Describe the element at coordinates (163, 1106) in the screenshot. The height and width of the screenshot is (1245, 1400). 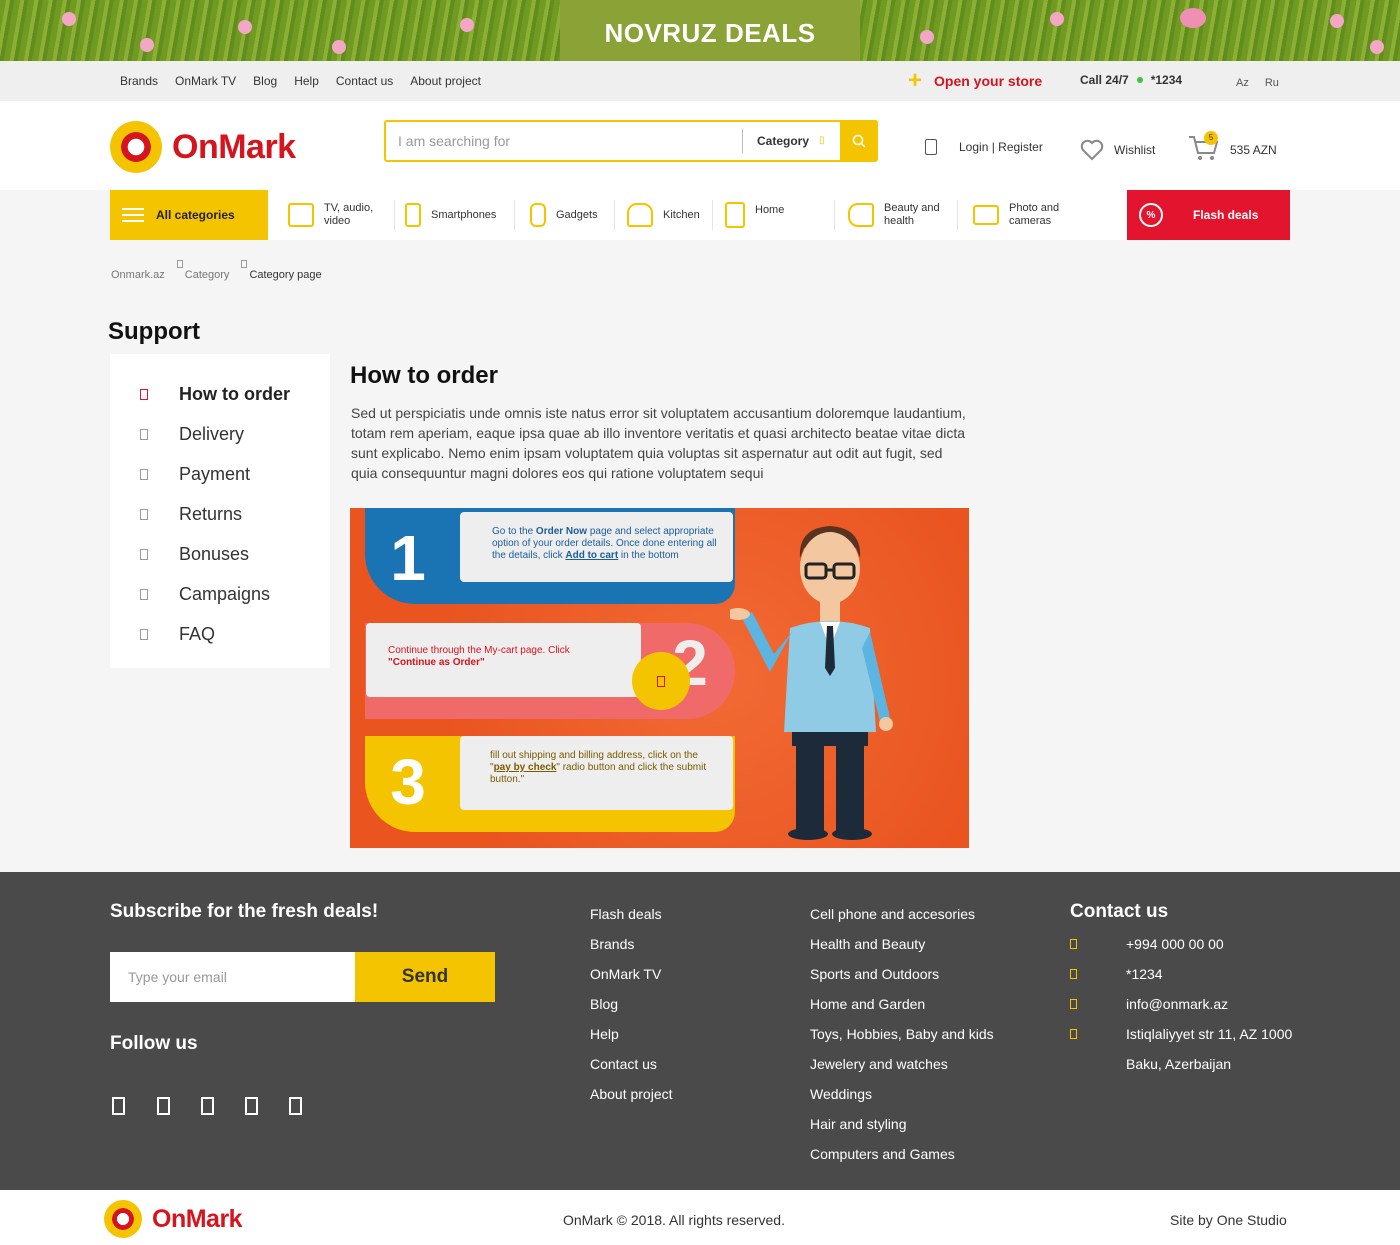
I see `instagram-icon` at that location.